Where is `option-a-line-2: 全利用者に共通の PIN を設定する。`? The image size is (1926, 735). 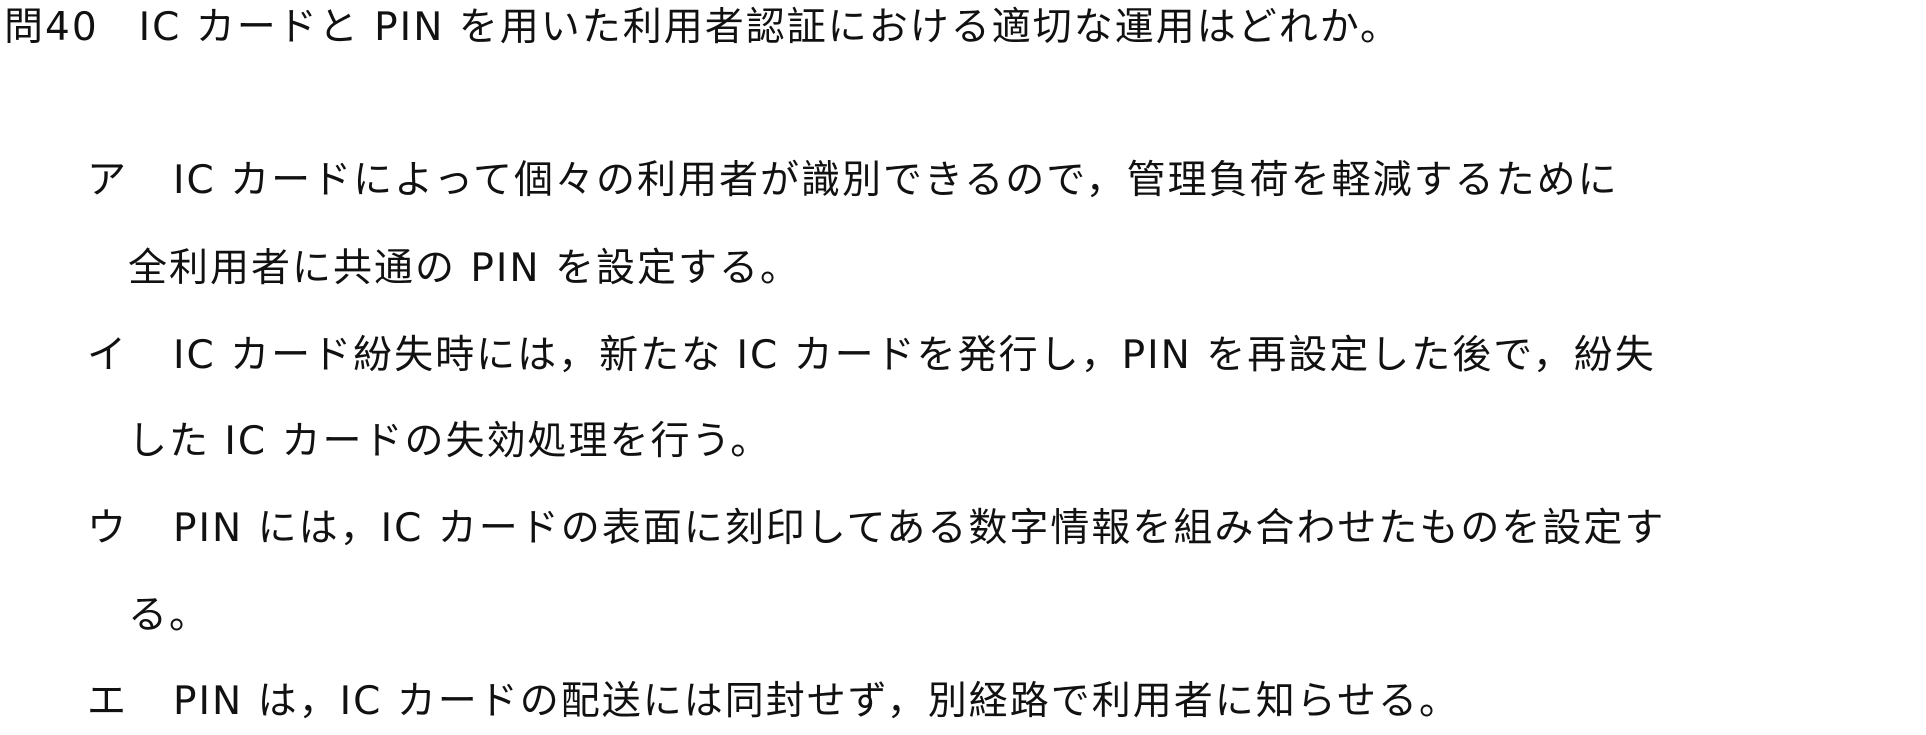 option-a-line-2: 全利用者に共通の PIN を設定する。 is located at coordinates (464, 268).